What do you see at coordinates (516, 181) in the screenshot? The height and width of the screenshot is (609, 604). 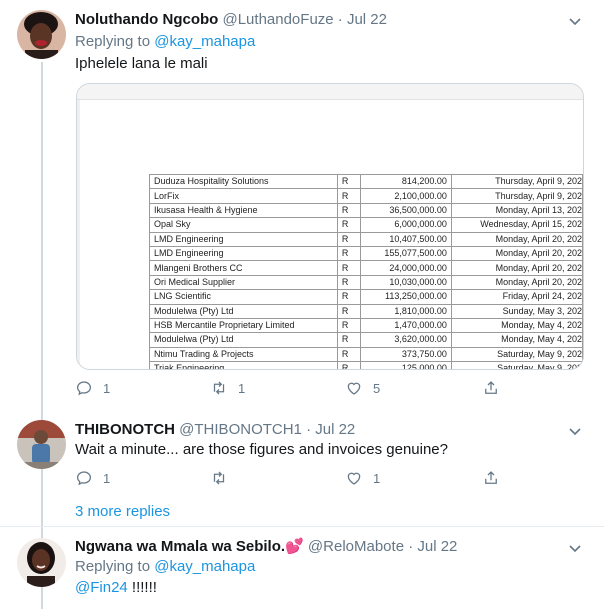 I see `date-cell: Thursday, April 9, 202` at bounding box center [516, 181].